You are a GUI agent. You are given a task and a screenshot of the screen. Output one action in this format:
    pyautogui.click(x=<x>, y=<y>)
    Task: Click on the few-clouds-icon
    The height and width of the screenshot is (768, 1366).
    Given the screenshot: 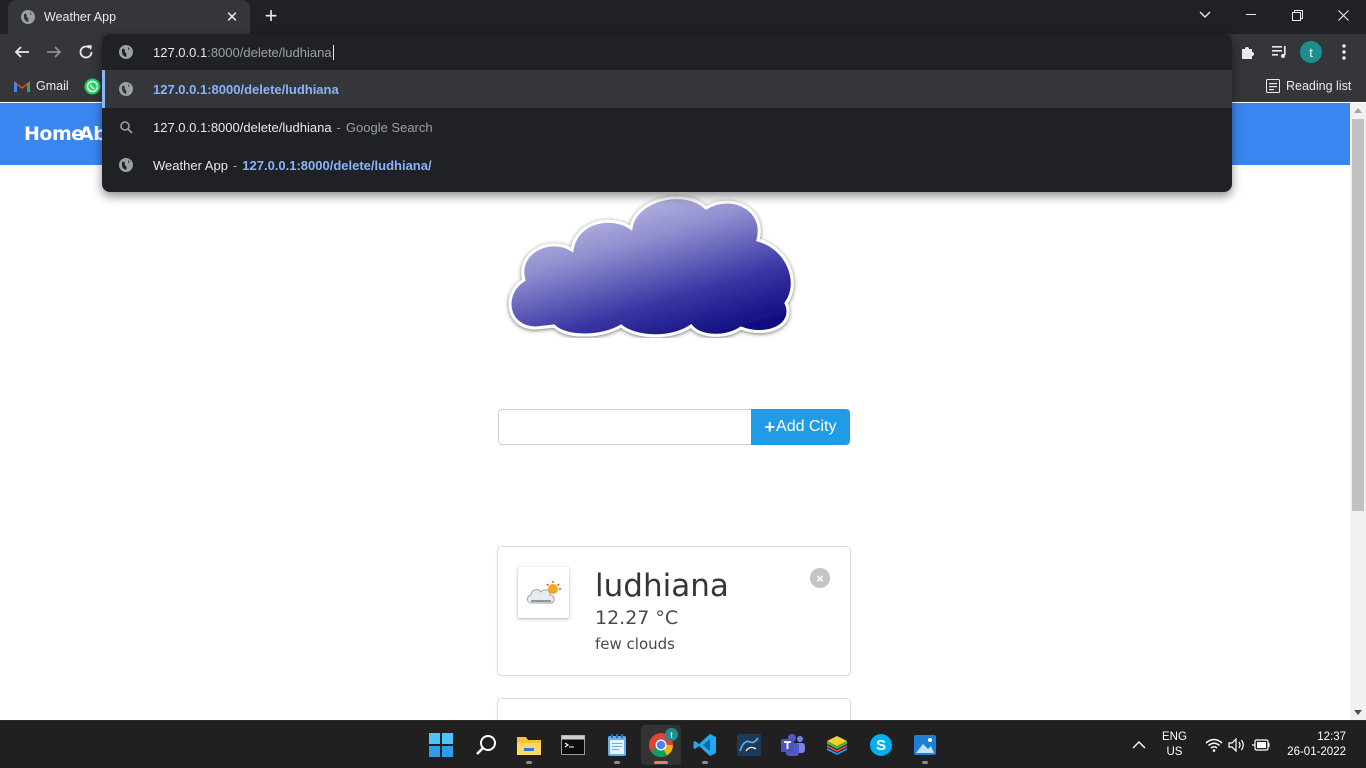 What is the action you would take?
    pyautogui.click(x=543, y=592)
    